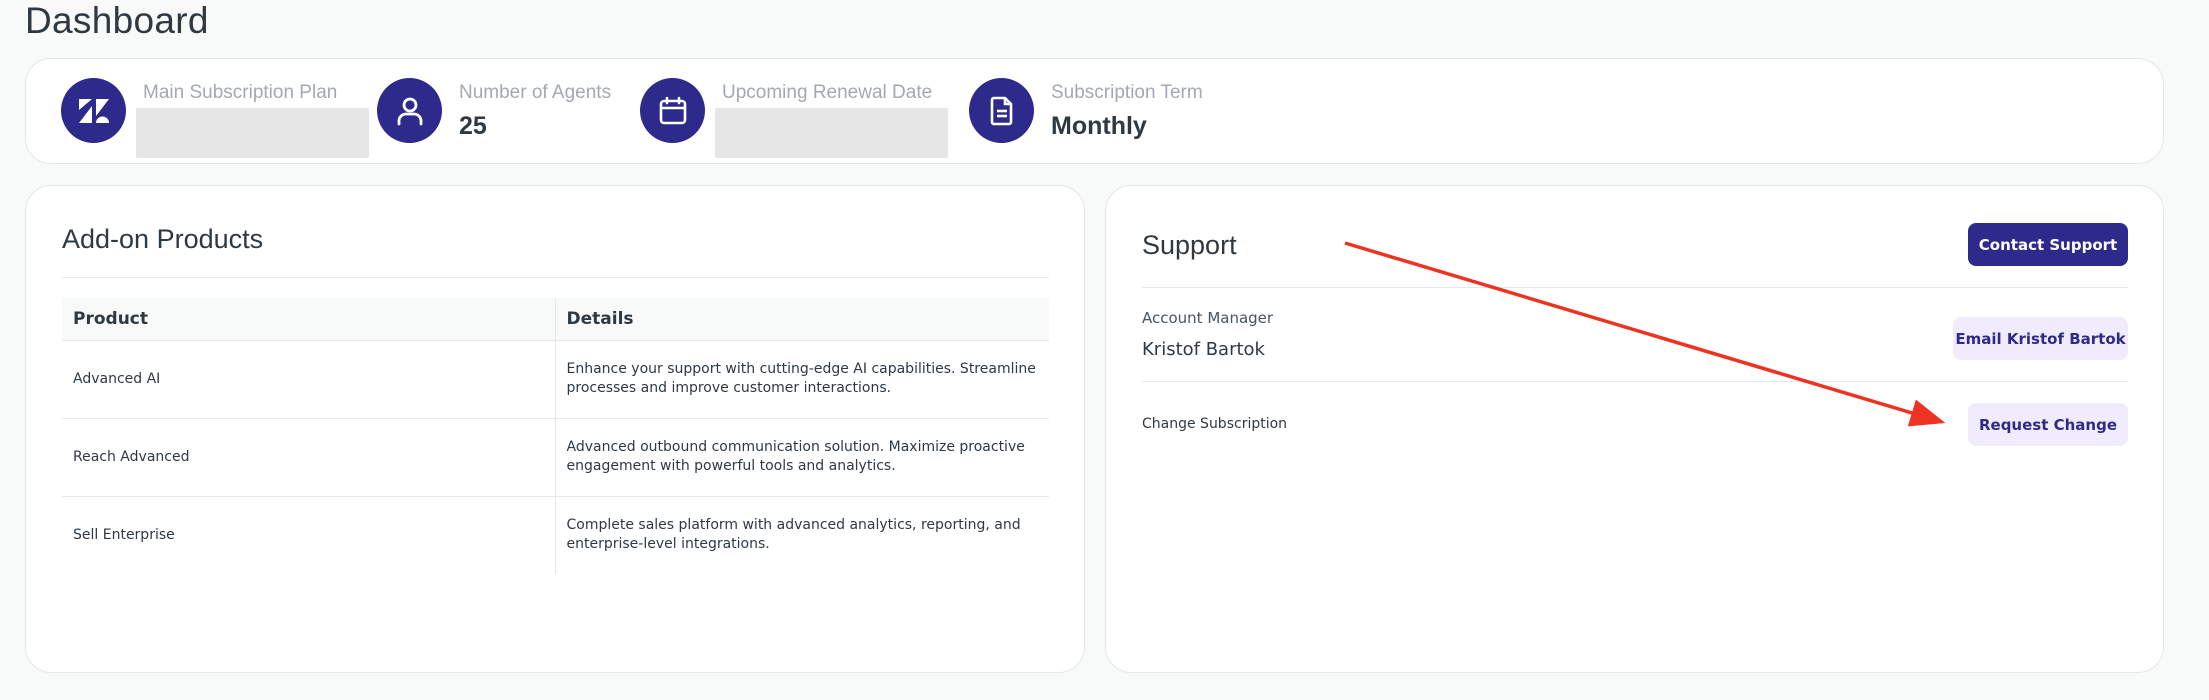 Image resolution: width=2209 pixels, height=700 pixels. I want to click on renewal-value-placeholder, so click(831, 133).